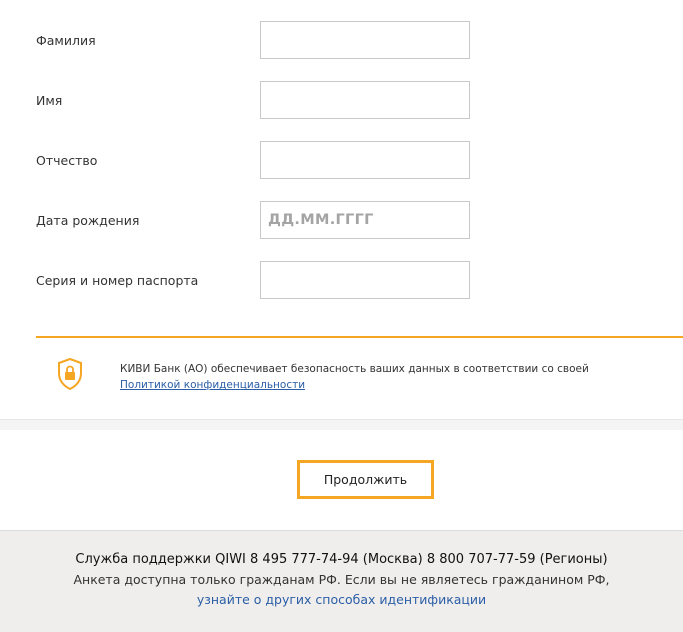 The width and height of the screenshot is (683, 632). Describe the element at coordinates (88, 220) in the screenshot. I see `birth-date-label: Дата рождения` at that location.